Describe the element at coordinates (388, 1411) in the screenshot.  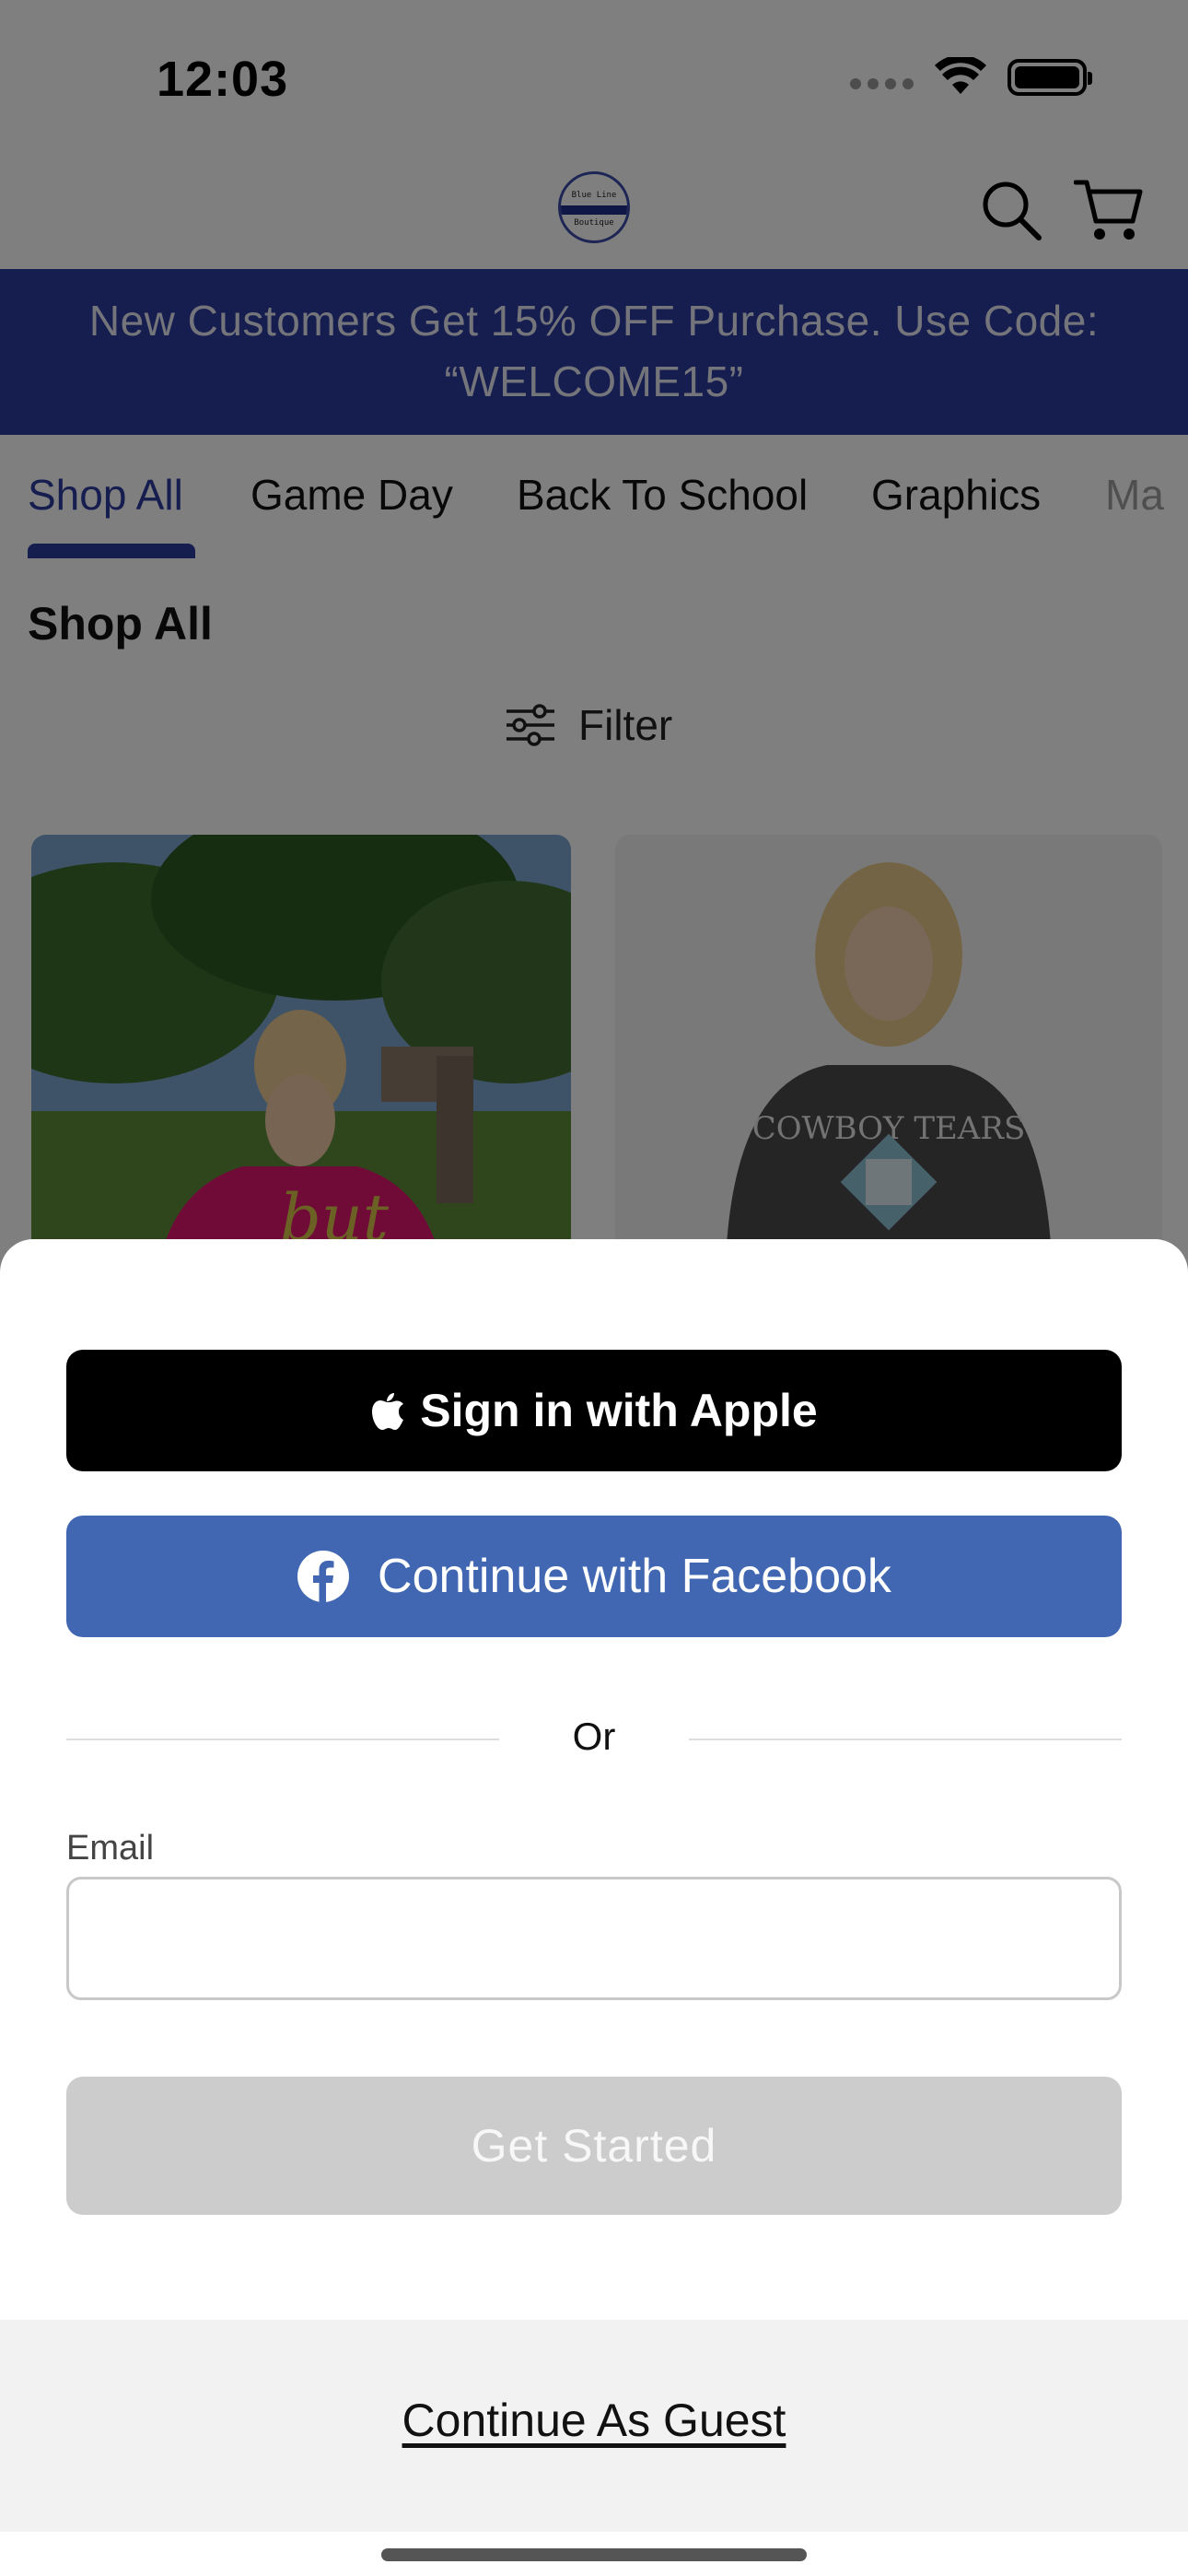
I see `apple-logo-icon` at that location.